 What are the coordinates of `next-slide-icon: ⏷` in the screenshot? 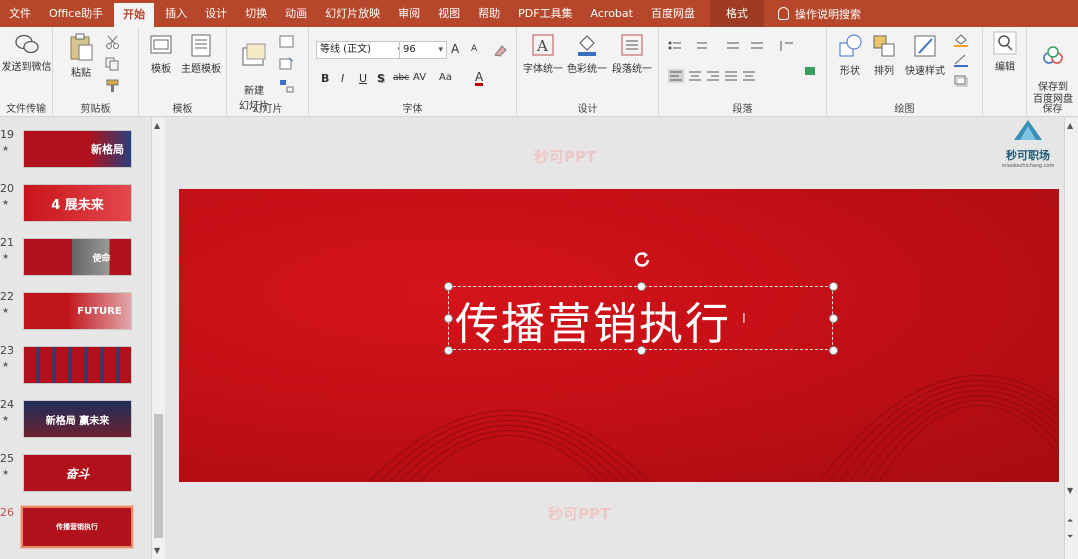 It's located at (1070, 537).